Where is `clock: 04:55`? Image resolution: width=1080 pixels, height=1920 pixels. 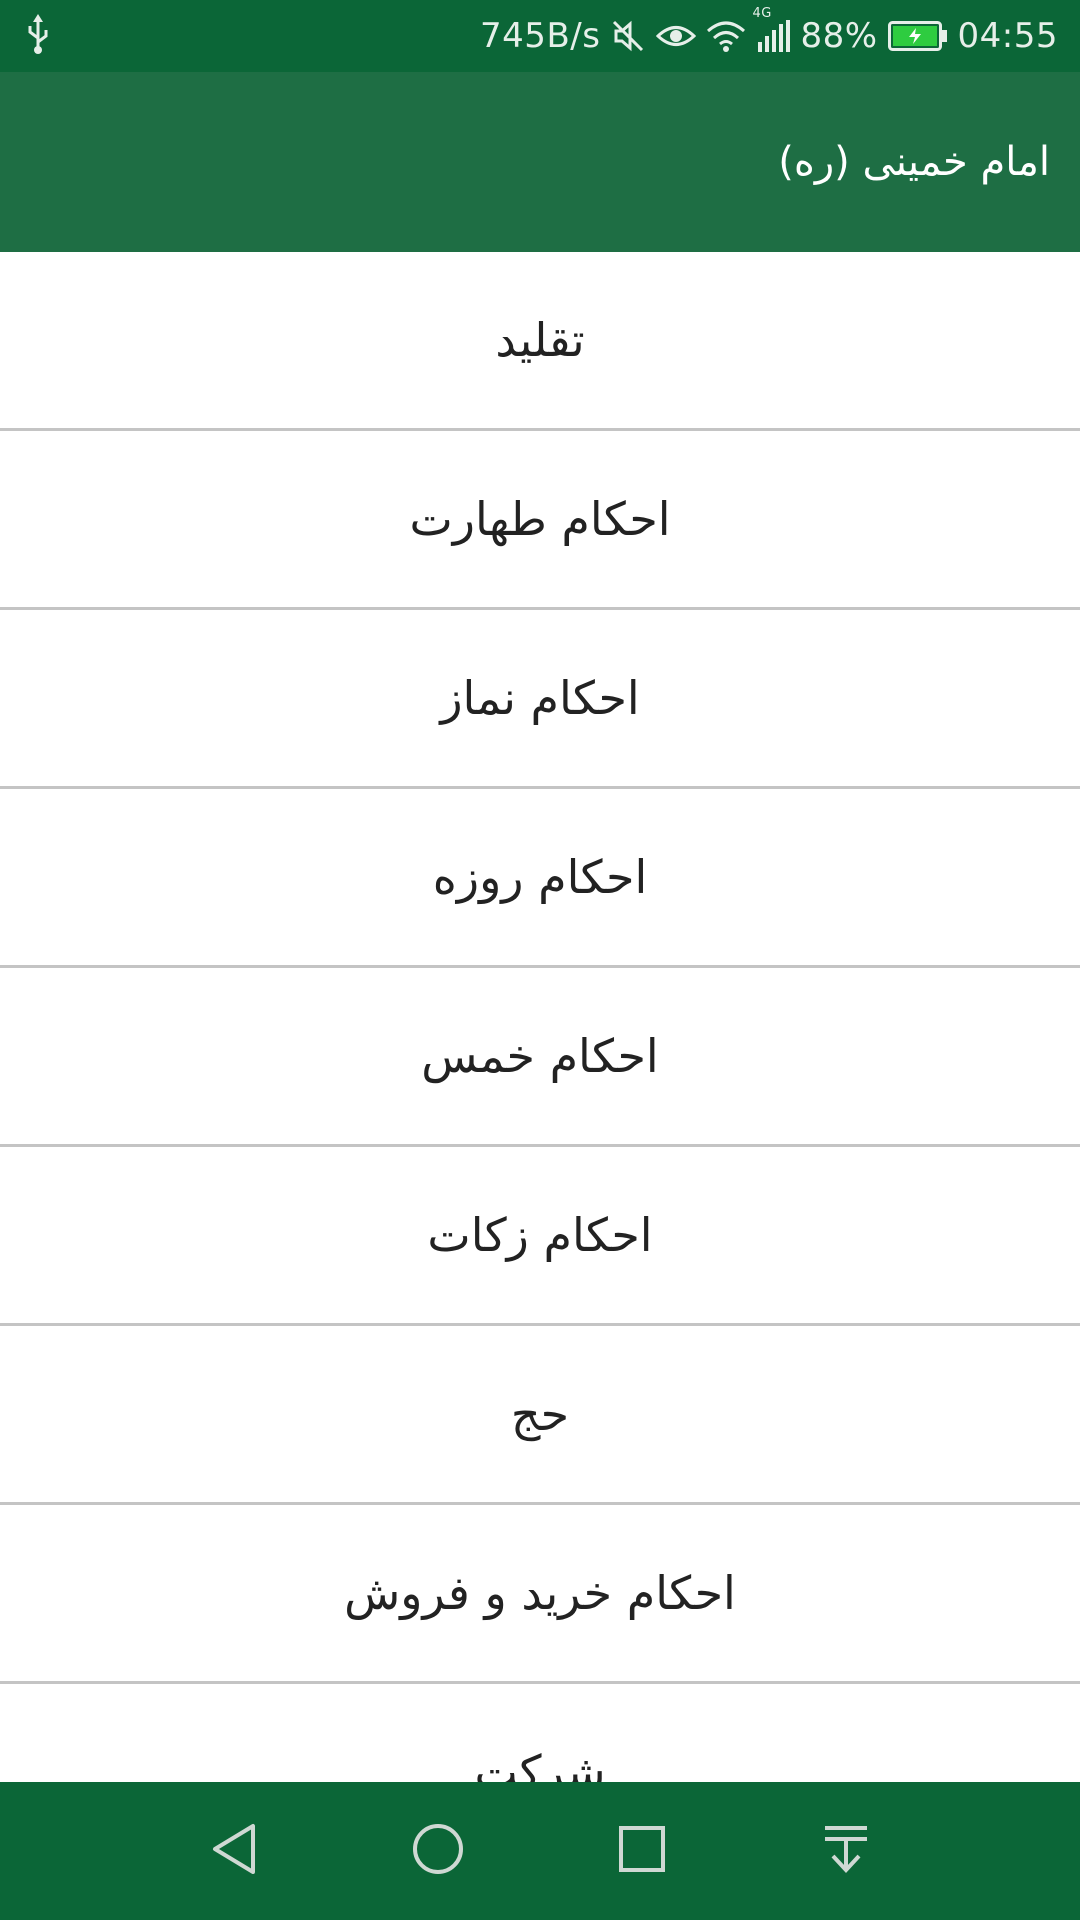 clock: 04:55 is located at coordinates (1007, 36).